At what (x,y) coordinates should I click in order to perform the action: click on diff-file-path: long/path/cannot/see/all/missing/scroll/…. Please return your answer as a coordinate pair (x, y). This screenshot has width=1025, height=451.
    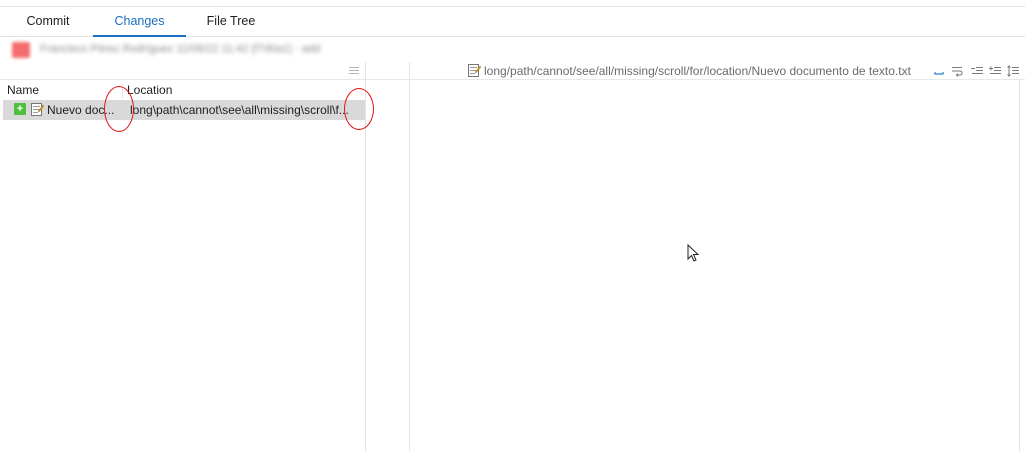
    Looking at the image, I should click on (697, 71).